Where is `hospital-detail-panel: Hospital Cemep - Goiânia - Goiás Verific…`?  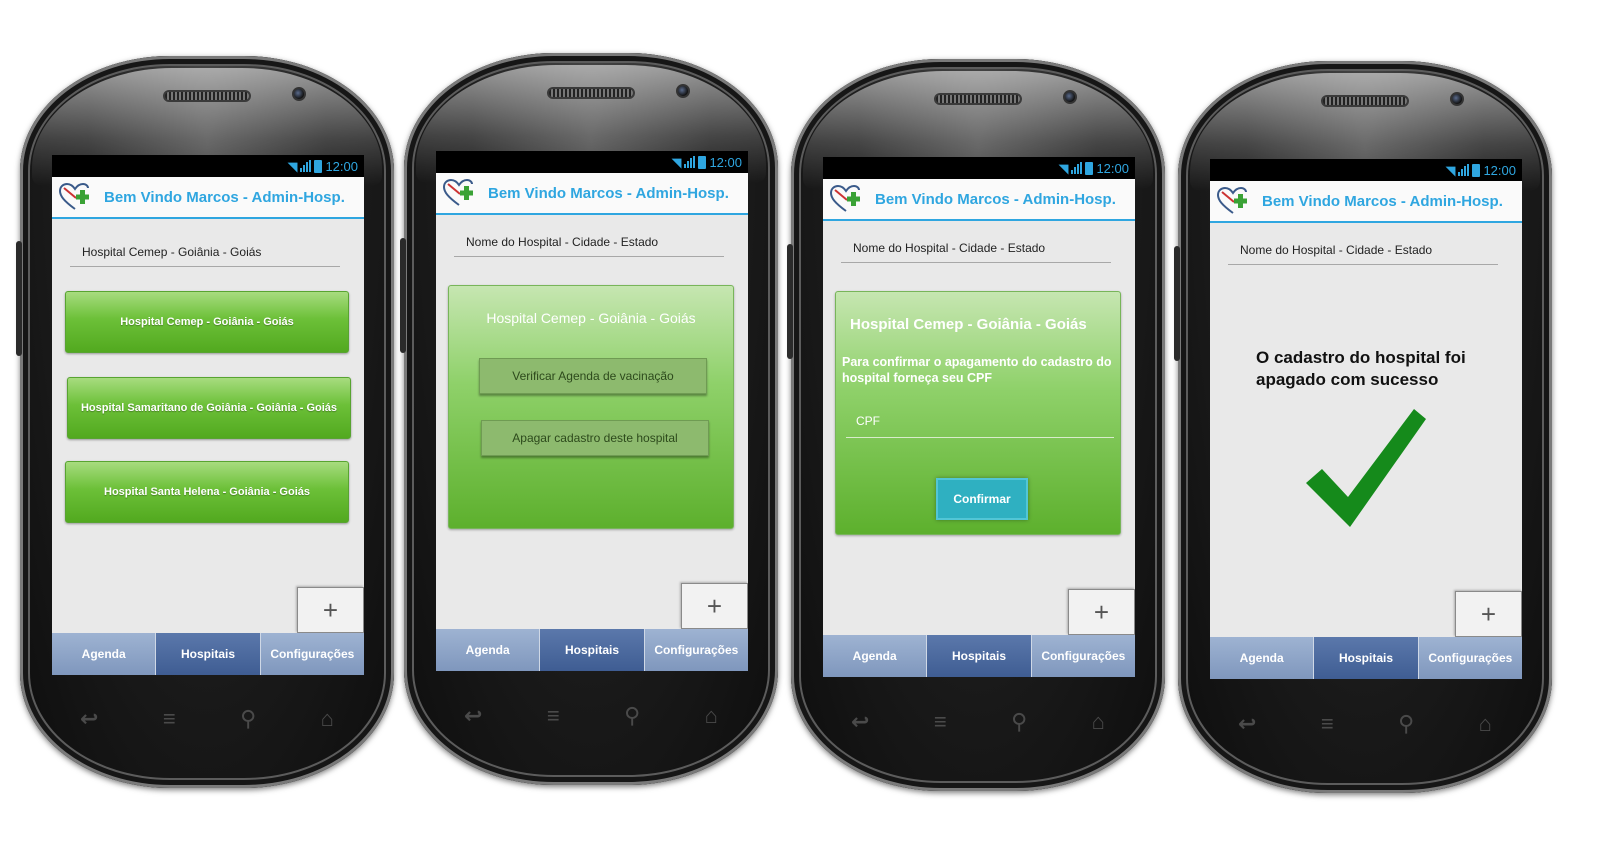
hospital-detail-panel: Hospital Cemep - Goiânia - Goiás Verific… is located at coordinates (591, 407).